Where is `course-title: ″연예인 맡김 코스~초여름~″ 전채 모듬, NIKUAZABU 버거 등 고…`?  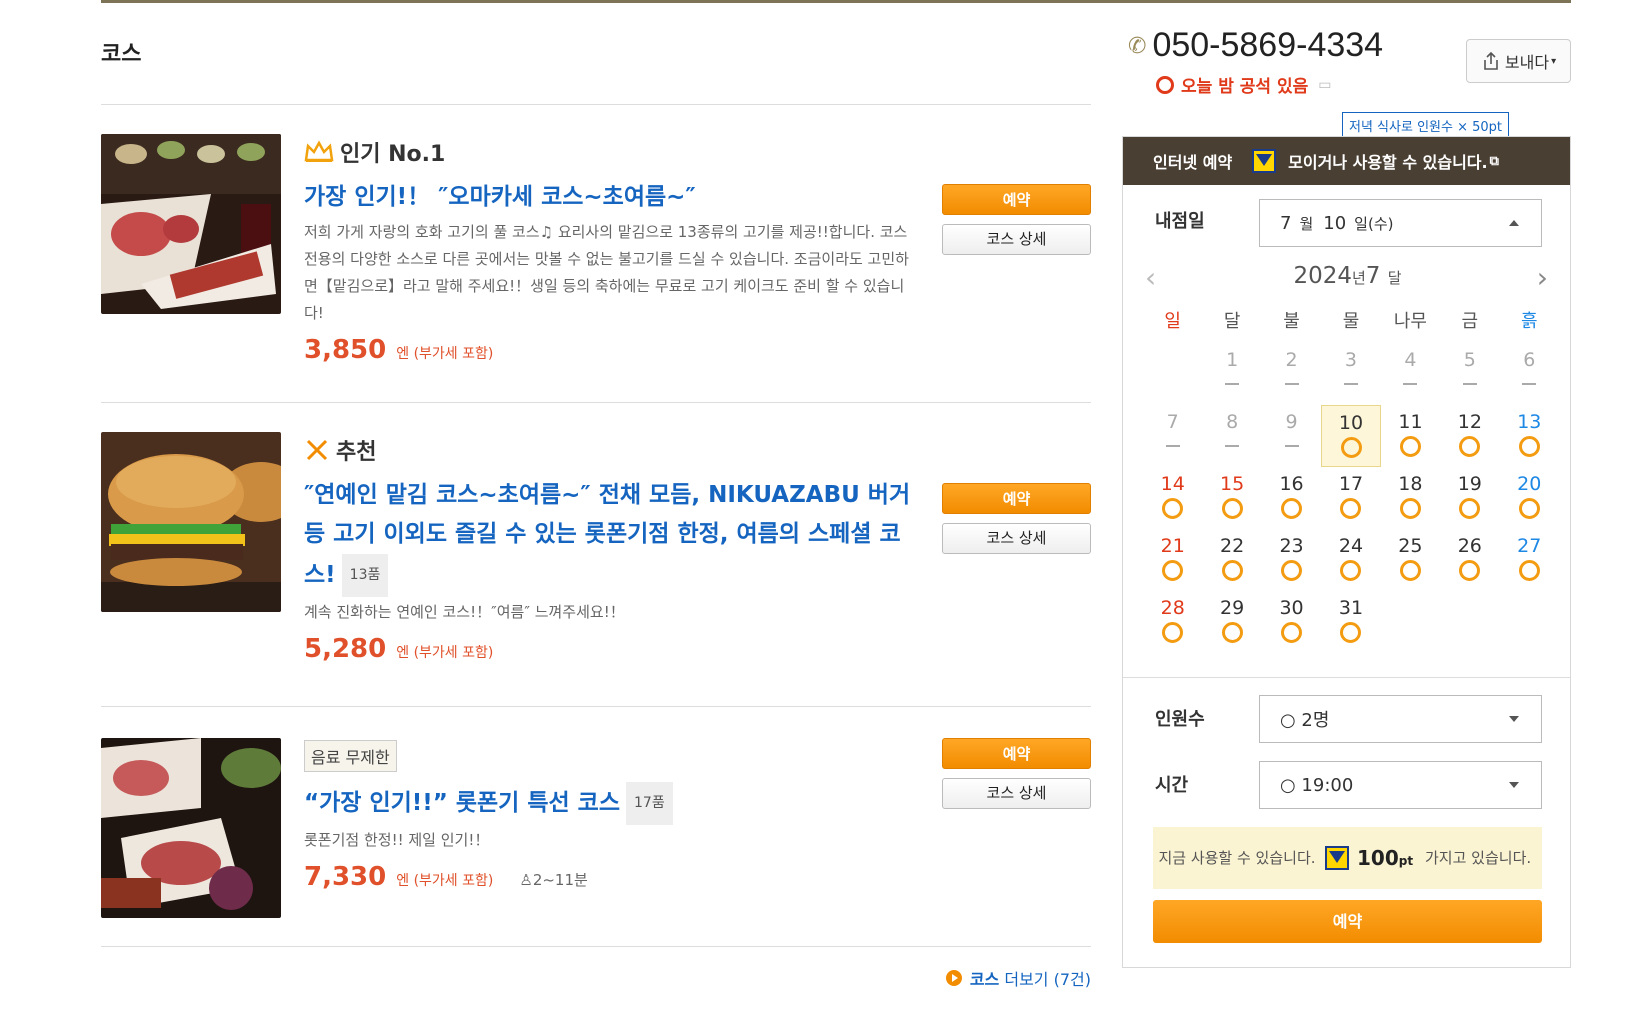
course-title: ″연예인 맡김 코스~초여름~″ 전채 모듬, NIKUAZABU 버거 등 고… is located at coordinates (609, 536).